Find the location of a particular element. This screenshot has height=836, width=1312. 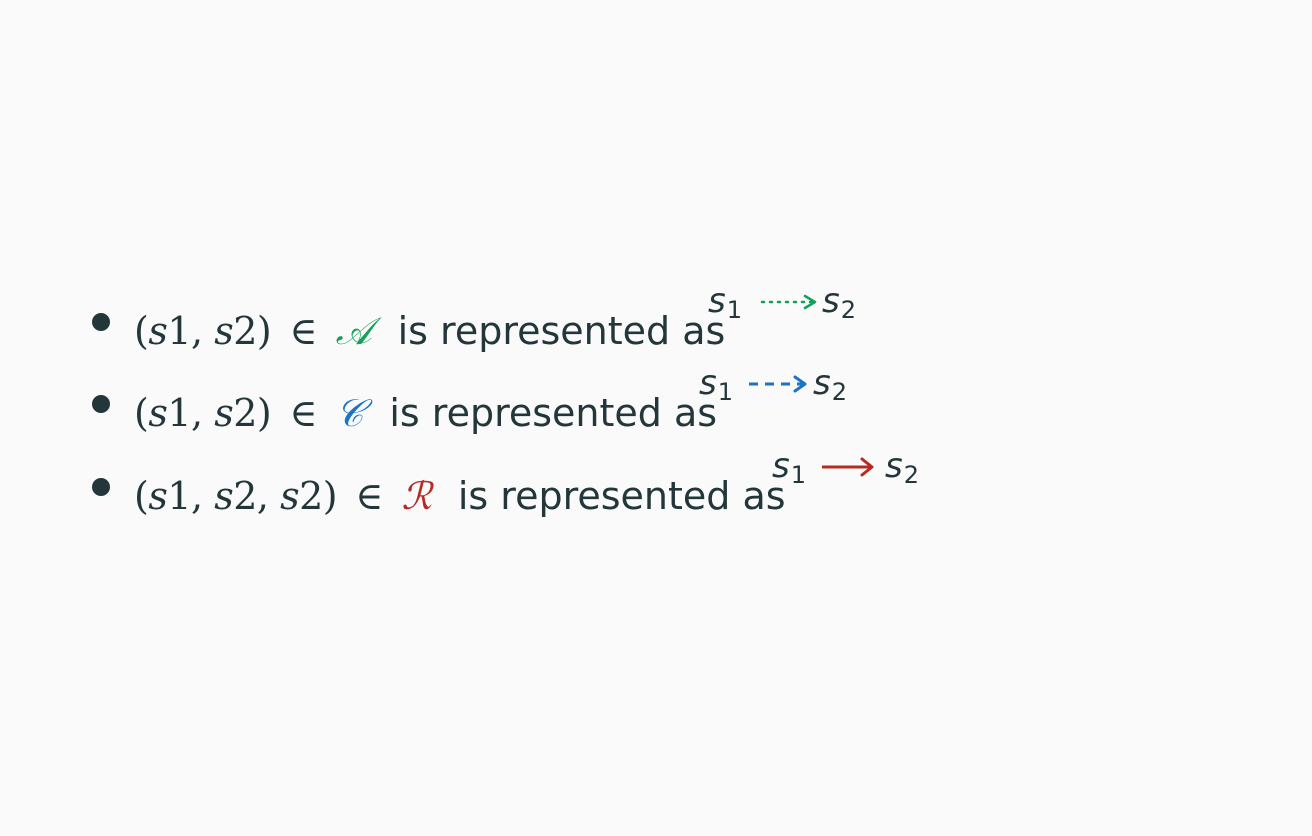

item-text: (s1, s2) ∈ 𝒞 is represented as is located at coordinates (425, 413).